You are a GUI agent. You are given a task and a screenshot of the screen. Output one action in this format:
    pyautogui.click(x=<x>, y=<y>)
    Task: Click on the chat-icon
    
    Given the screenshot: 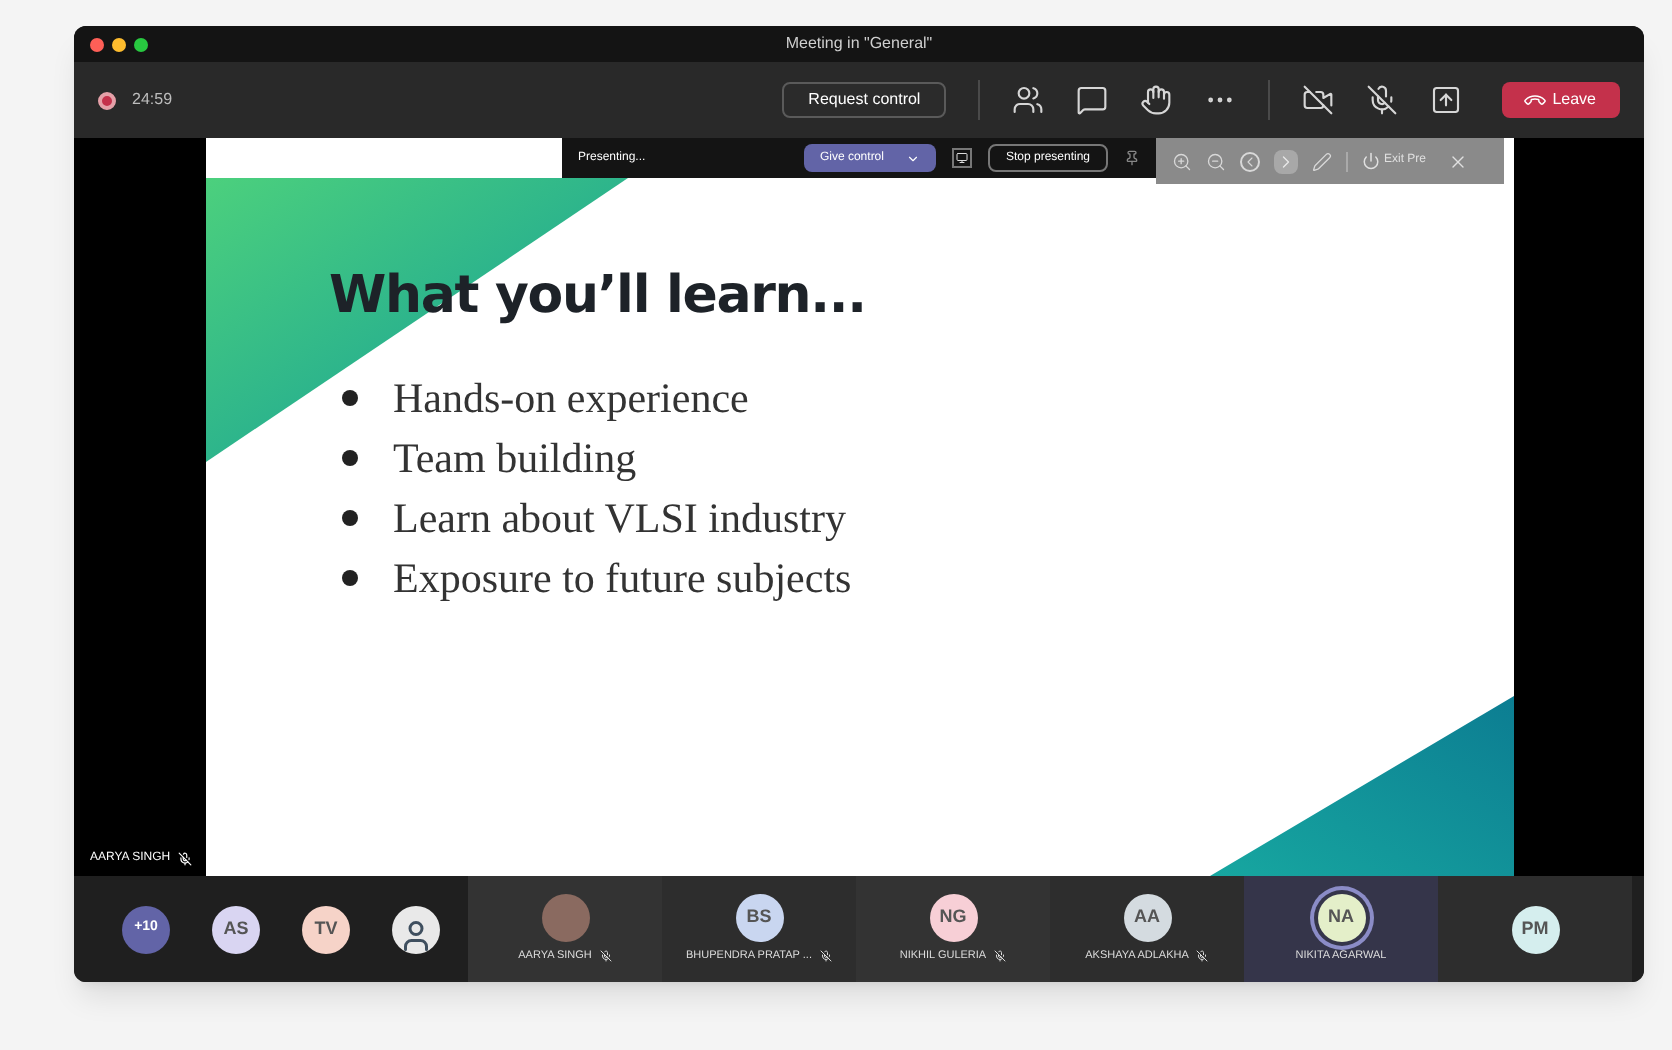 What is the action you would take?
    pyautogui.click(x=1092, y=100)
    